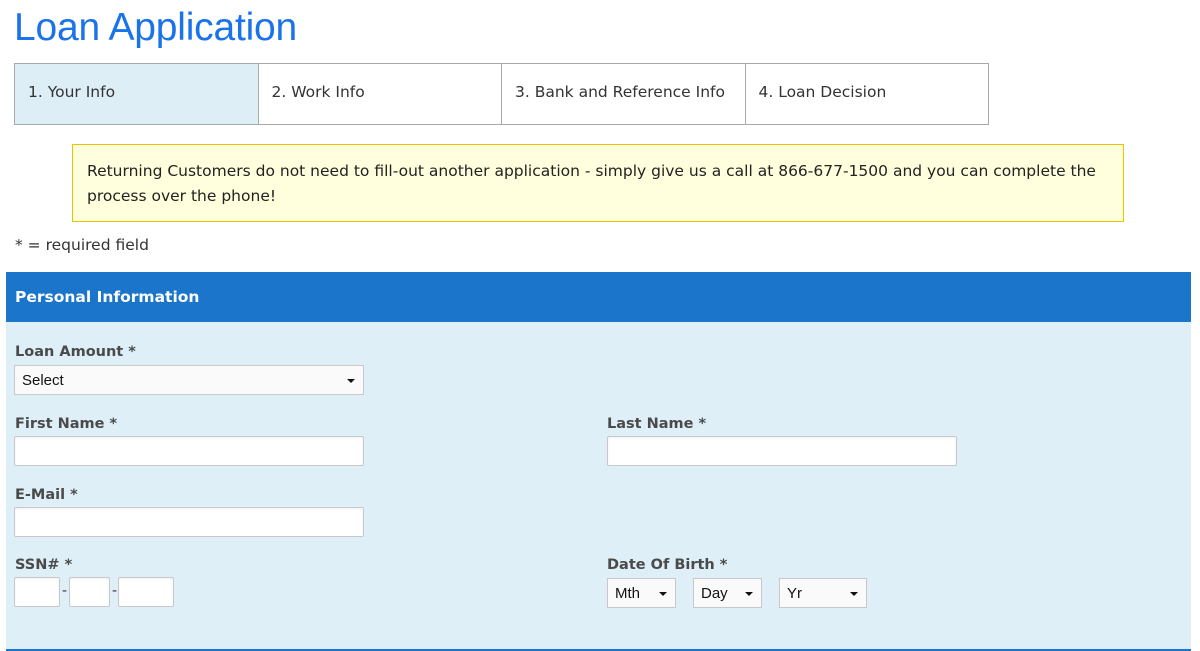 The height and width of the screenshot is (651, 1200). What do you see at coordinates (82, 245) in the screenshot?
I see `required-field-note: * = required field` at bounding box center [82, 245].